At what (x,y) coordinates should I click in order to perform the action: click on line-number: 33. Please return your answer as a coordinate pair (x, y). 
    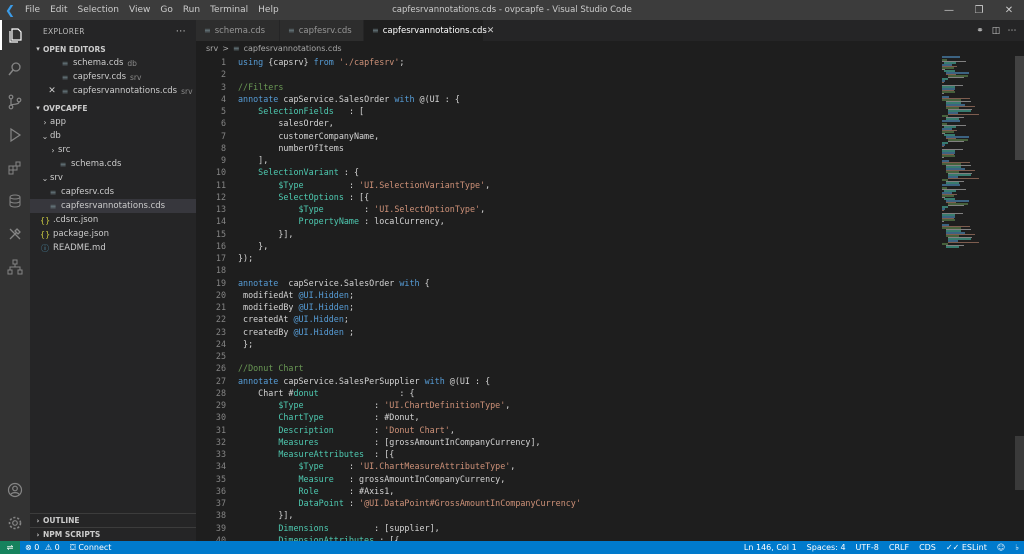
    Looking at the image, I should click on (220, 454).